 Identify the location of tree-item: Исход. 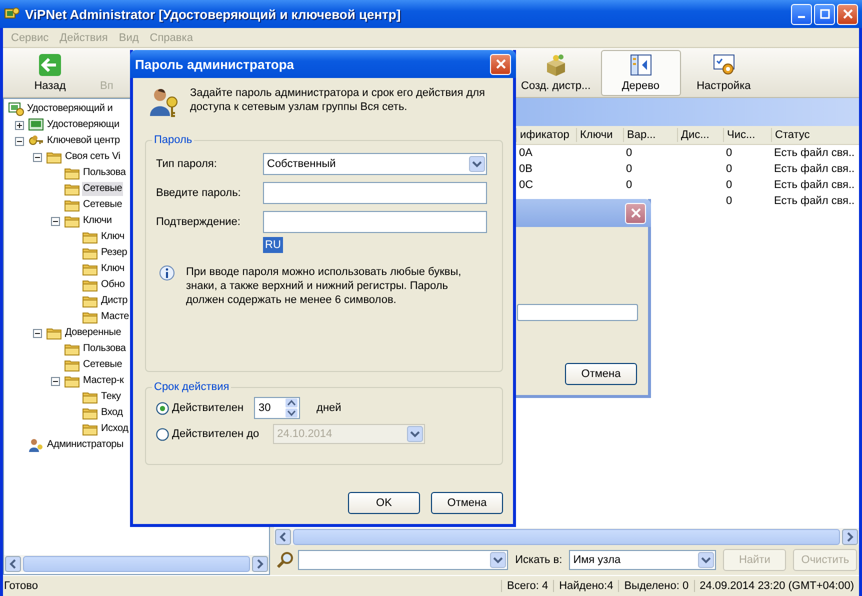
(115, 429).